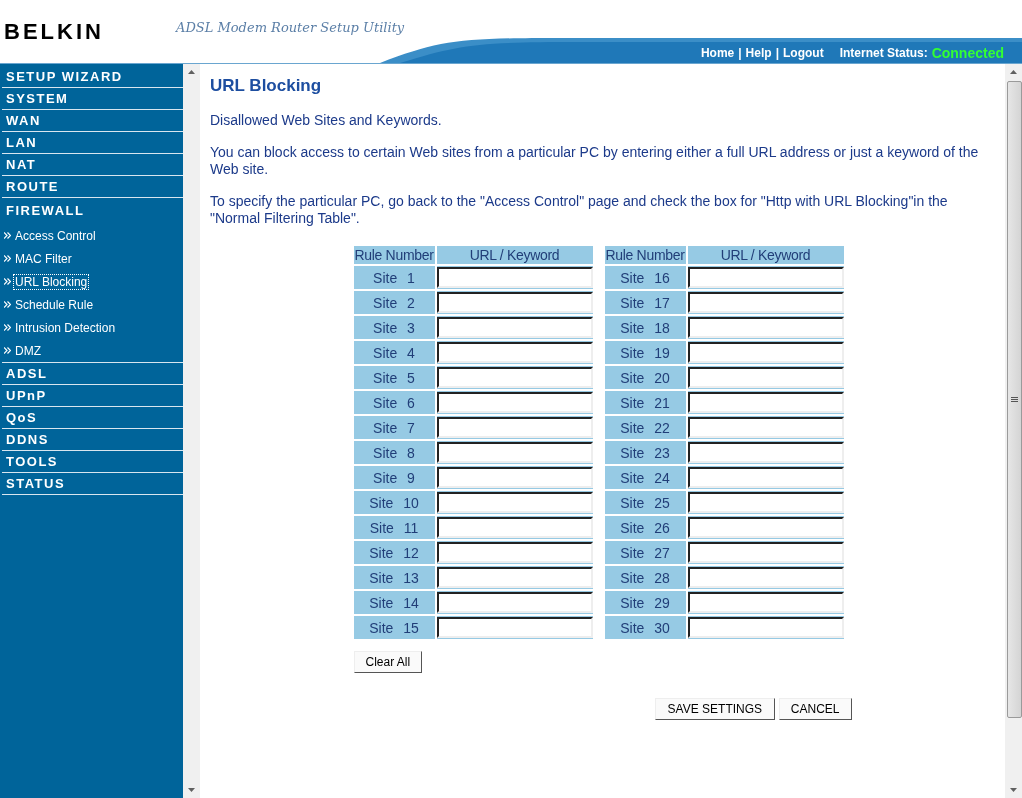 Image resolution: width=1022 pixels, height=798 pixels. I want to click on brand-logo: BELKIN, so click(54, 32).